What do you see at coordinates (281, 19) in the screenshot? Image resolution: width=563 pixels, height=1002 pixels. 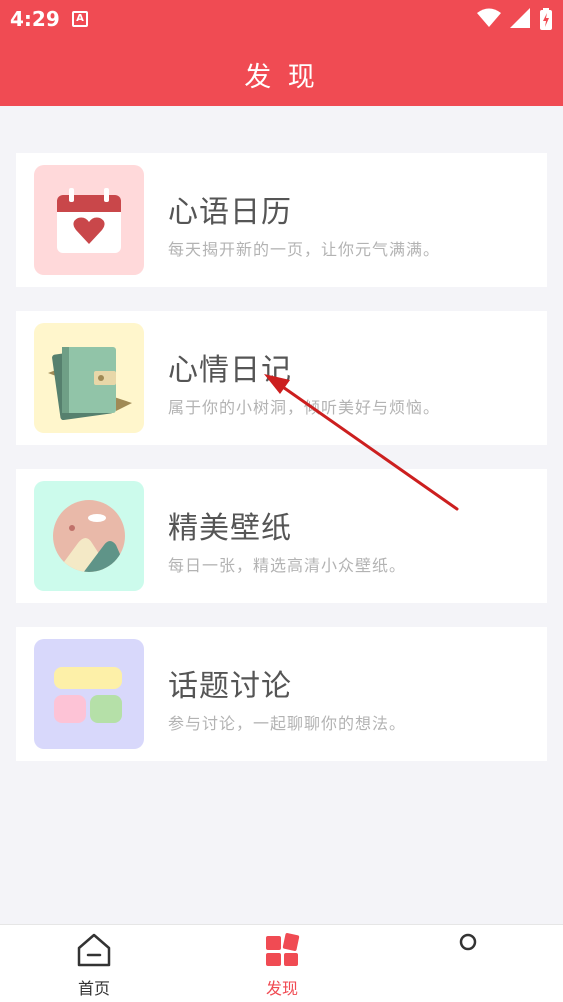 I see `status-bar: 4:29 A` at bounding box center [281, 19].